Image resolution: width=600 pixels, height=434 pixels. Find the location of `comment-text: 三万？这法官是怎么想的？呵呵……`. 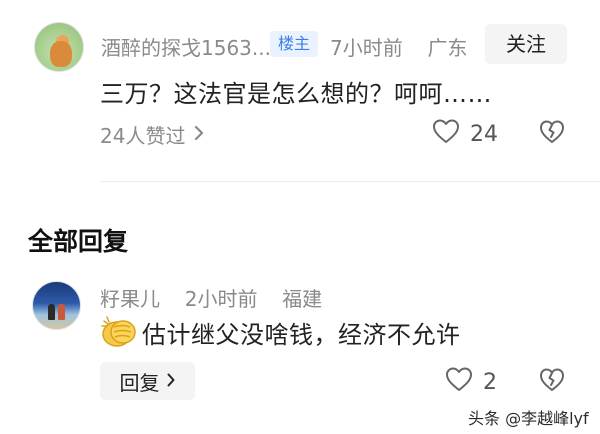

comment-text: 三万？这法官是怎么想的？呵呵…… is located at coordinates (296, 94).